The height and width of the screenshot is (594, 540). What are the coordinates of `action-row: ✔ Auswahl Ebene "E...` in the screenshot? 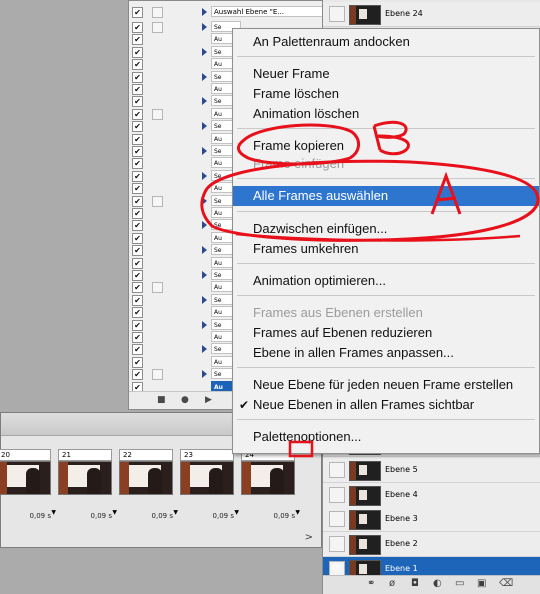 It's located at (230, 12).